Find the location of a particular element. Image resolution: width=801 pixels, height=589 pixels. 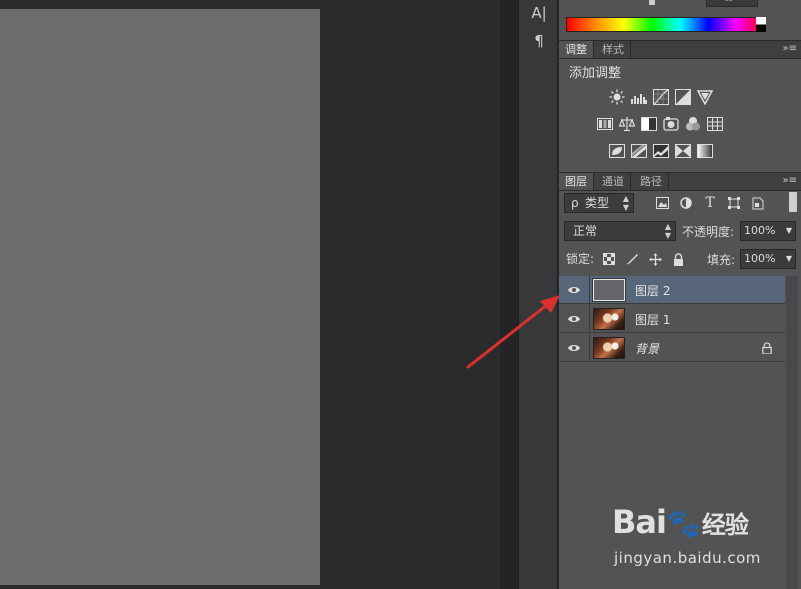

color-value-field: b8 is located at coordinates (732, 3).